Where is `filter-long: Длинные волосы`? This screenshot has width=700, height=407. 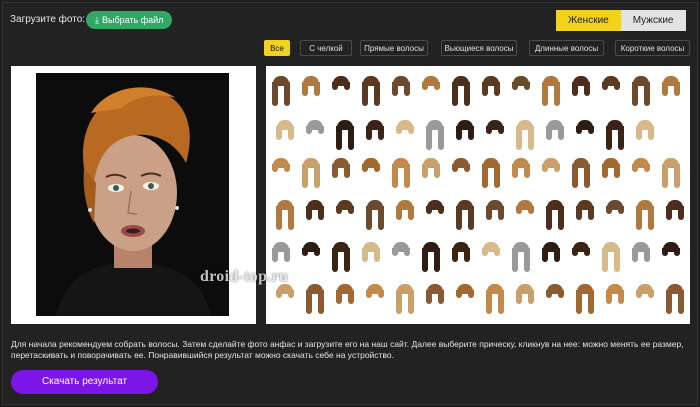 filter-long: Длинные волосы is located at coordinates (566, 48).